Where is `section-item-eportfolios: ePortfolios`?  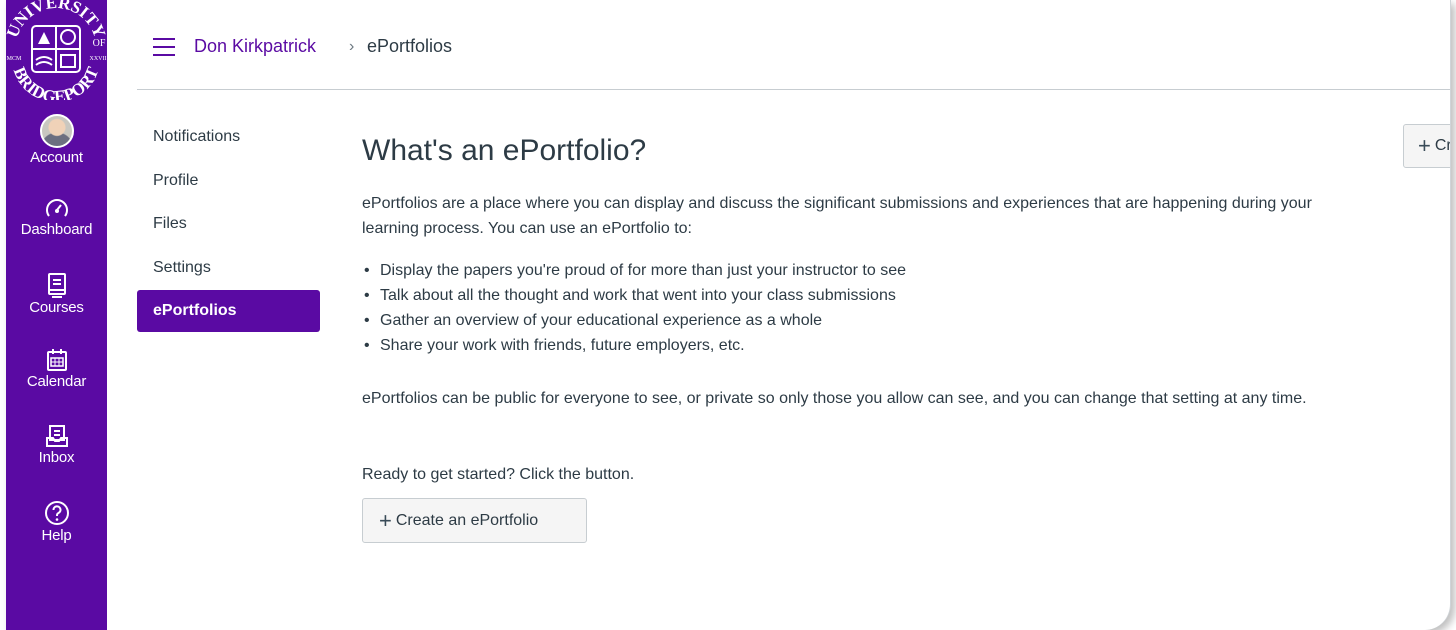
section-item-eportfolios: ePortfolios is located at coordinates (228, 311).